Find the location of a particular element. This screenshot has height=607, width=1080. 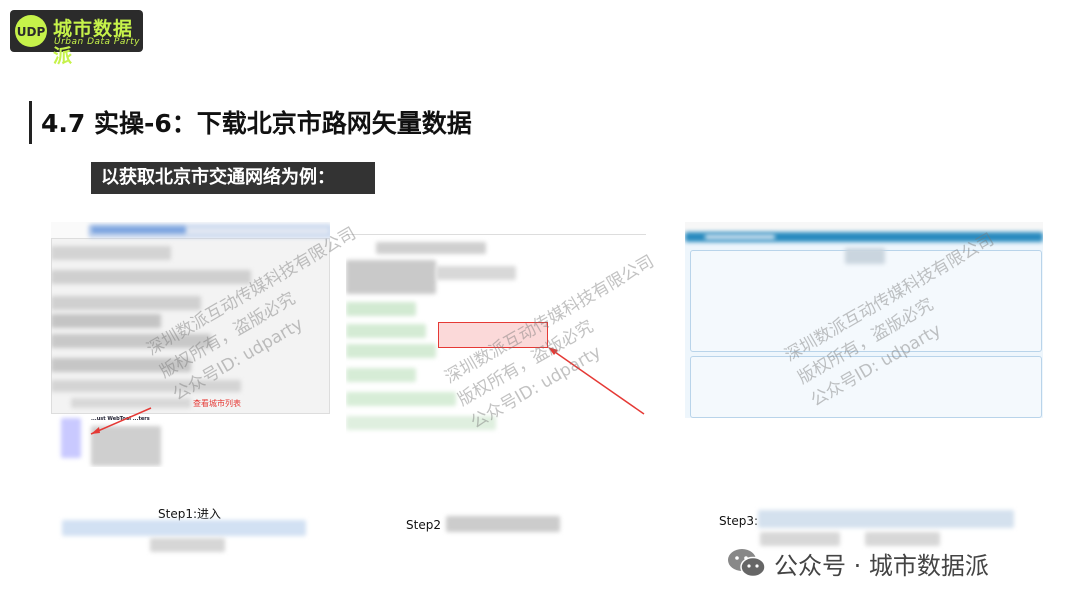

step3-caption: Step3: is located at coordinates (738, 521).